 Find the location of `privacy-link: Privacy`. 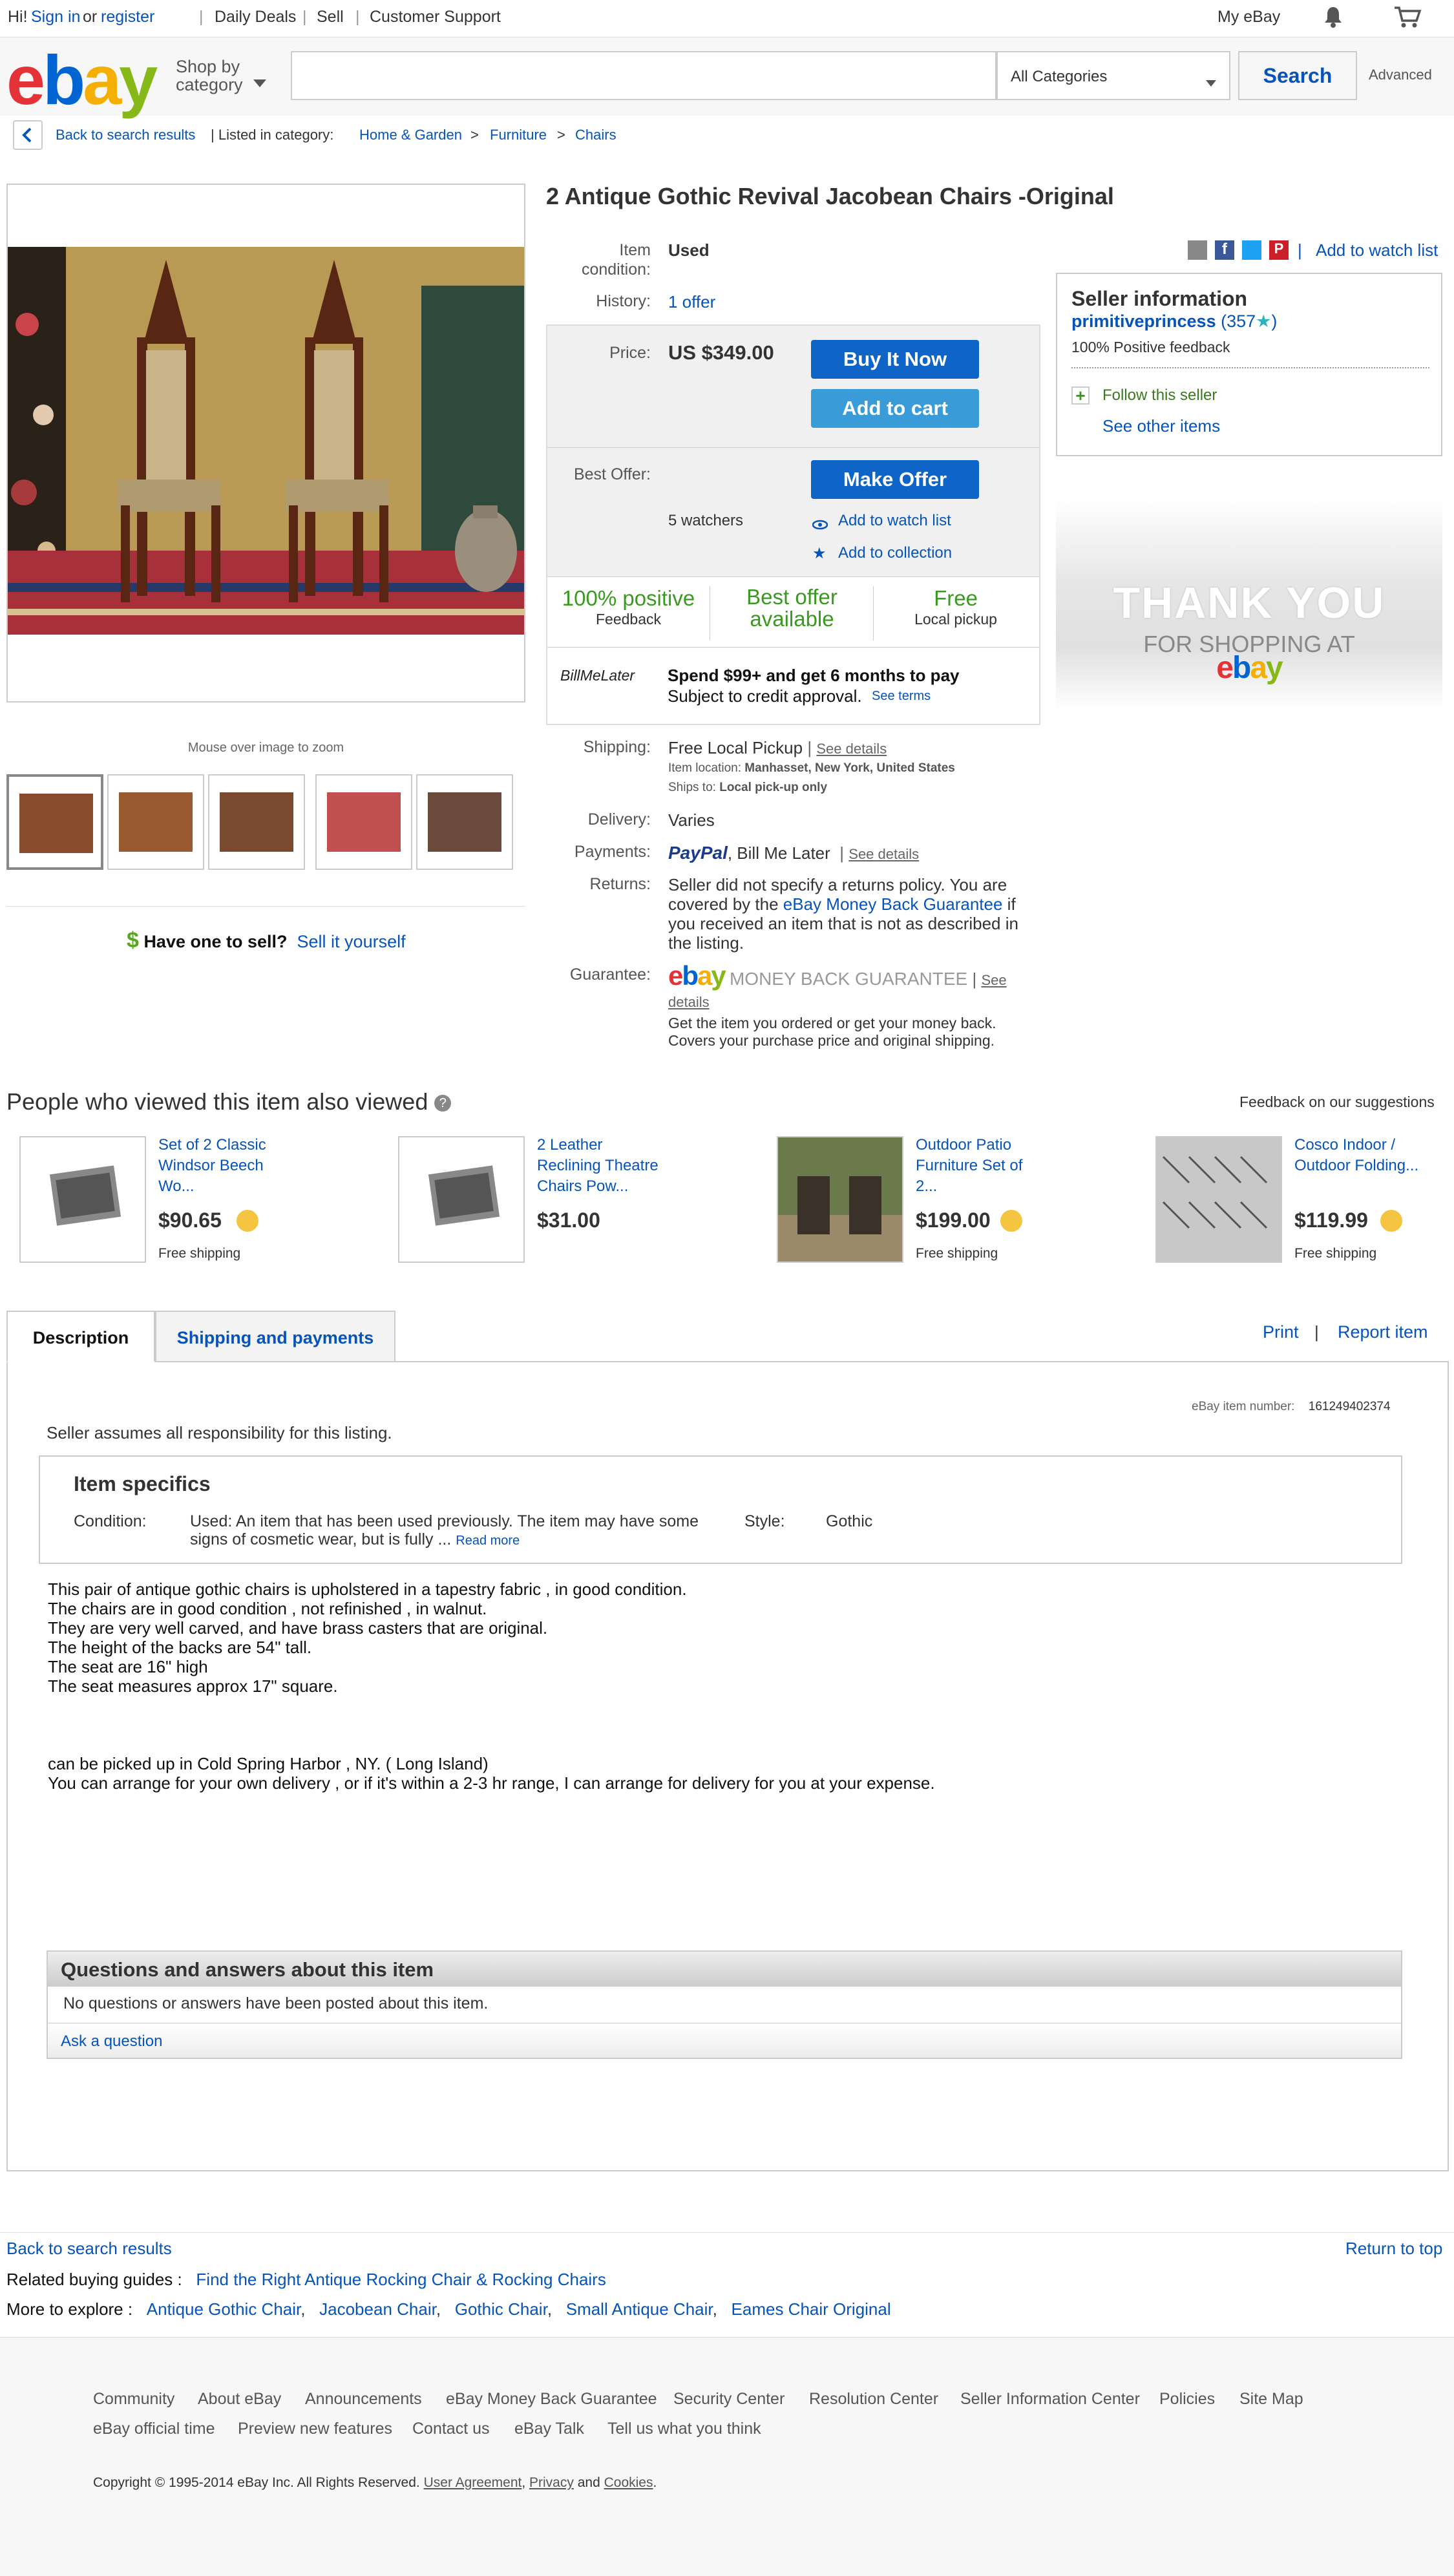

privacy-link: Privacy is located at coordinates (551, 2482).